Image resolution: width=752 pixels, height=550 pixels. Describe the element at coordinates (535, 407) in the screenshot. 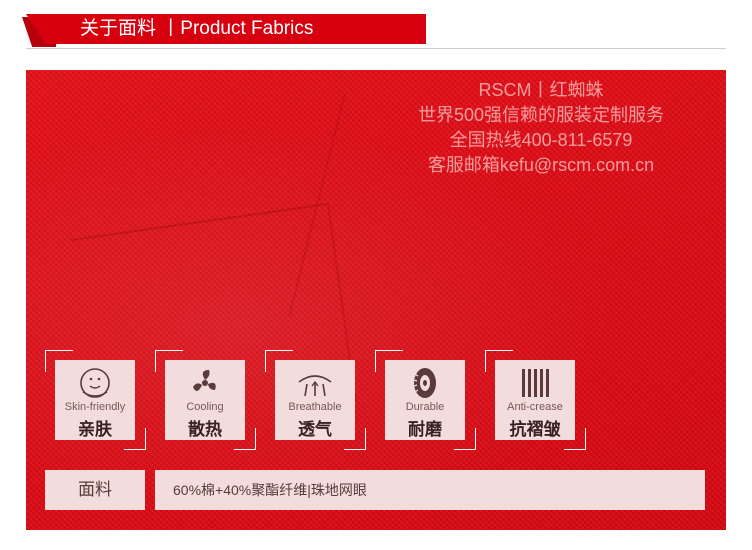

I see `feature-en-label: Anti-crease` at that location.